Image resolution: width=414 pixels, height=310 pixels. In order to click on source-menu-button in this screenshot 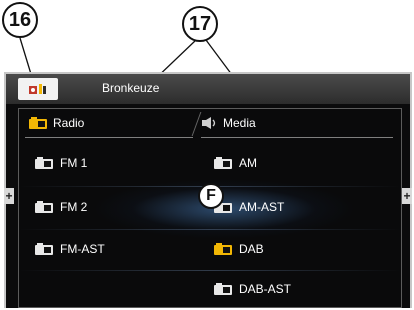, I will do `click(38, 89)`.